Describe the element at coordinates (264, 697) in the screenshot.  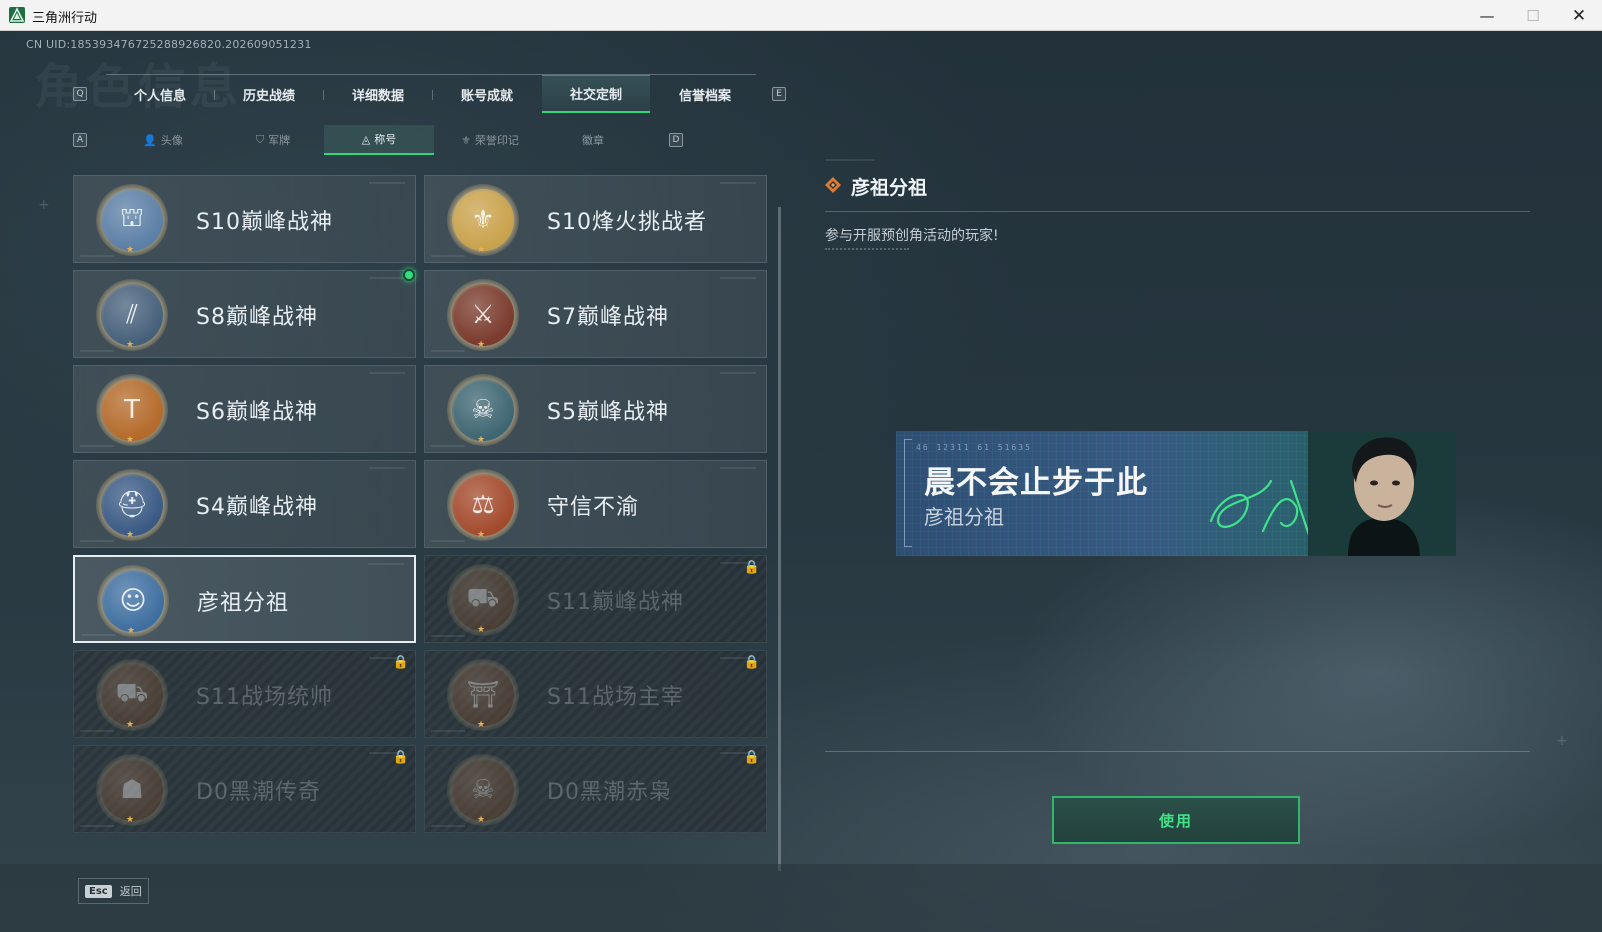
I see `title-card-name: S11战场统帅` at that location.